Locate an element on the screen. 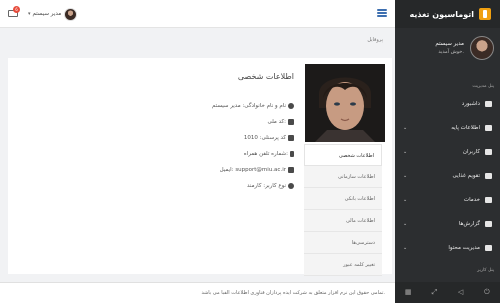 This screenshot has height=303, width=500. info-mobile: شماره تلفن همراه: is located at coordinates (265, 154).